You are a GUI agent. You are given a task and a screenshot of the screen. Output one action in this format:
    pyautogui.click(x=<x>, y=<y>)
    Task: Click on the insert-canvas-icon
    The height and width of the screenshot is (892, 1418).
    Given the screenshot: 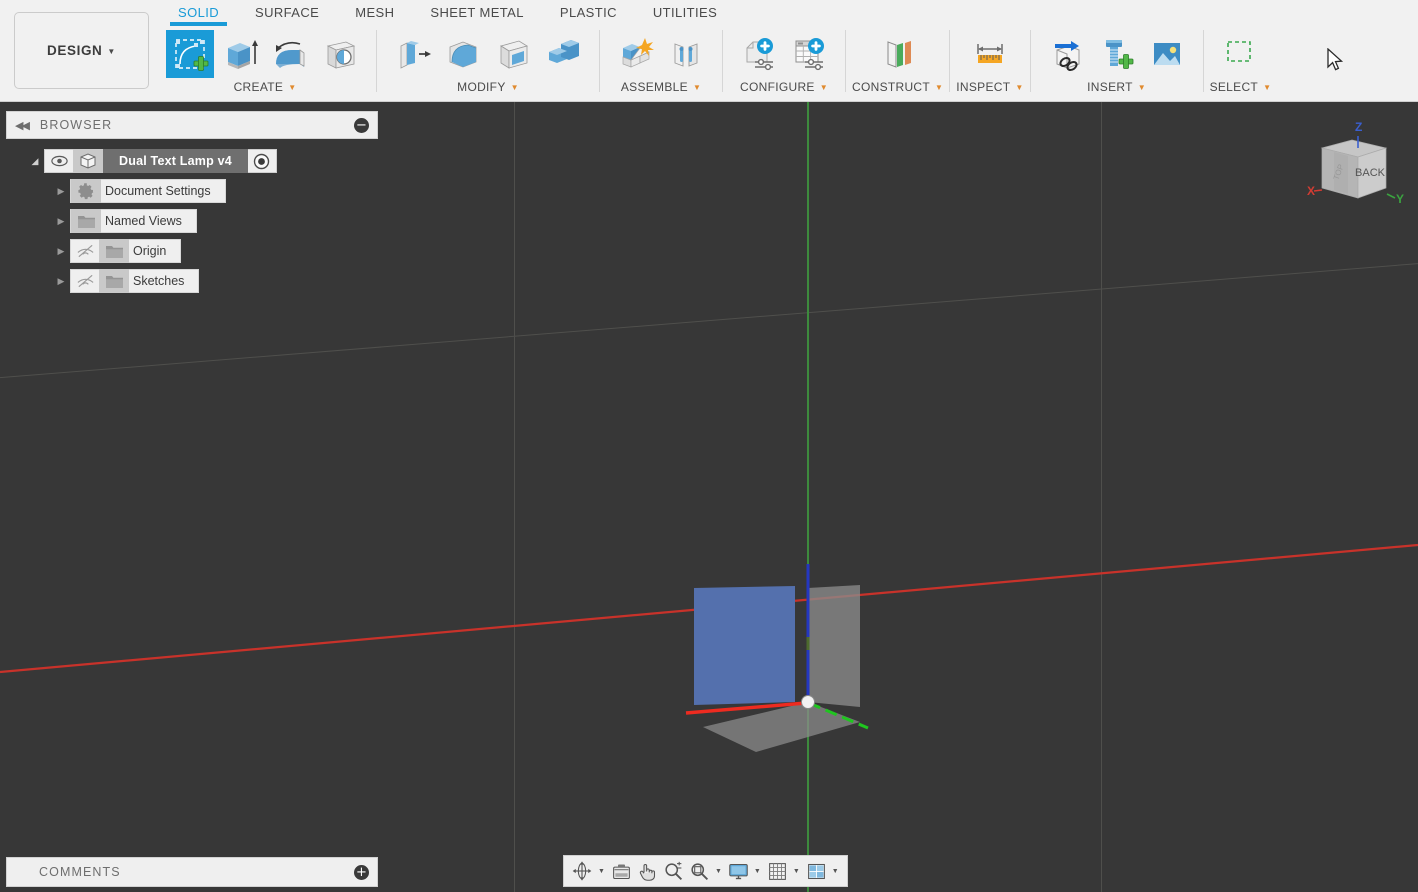 What is the action you would take?
    pyautogui.click(x=1167, y=54)
    